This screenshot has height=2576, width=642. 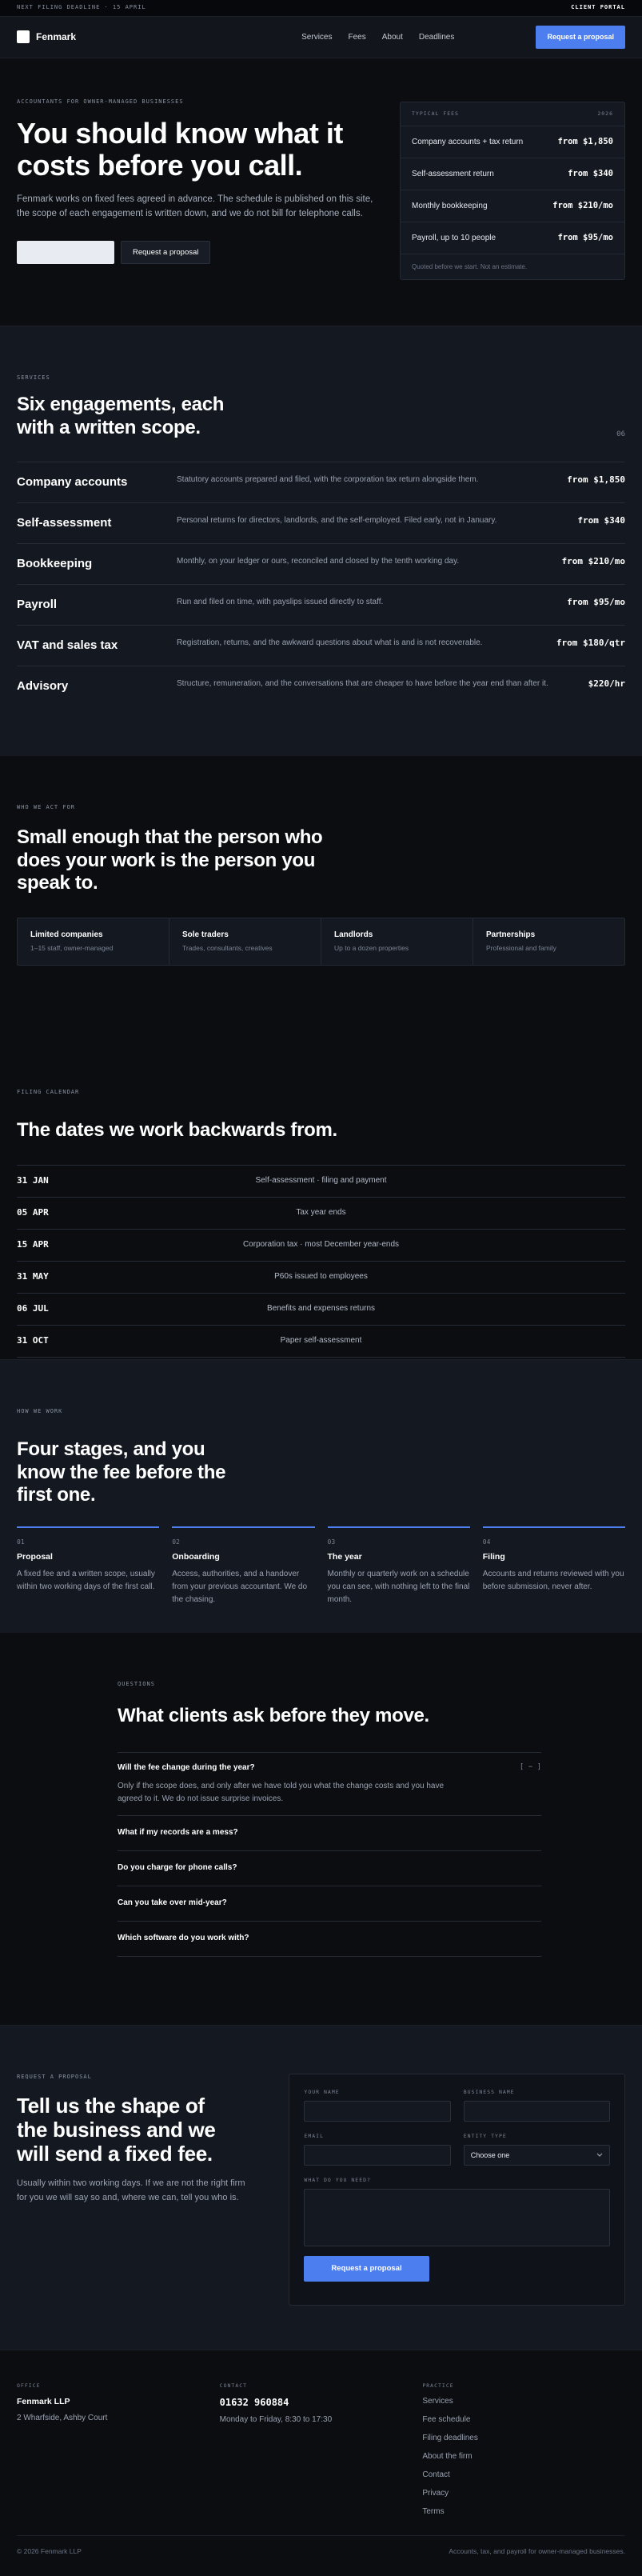 What do you see at coordinates (186, 1767) in the screenshot?
I see `faq-question: Will the fee change during the year?` at bounding box center [186, 1767].